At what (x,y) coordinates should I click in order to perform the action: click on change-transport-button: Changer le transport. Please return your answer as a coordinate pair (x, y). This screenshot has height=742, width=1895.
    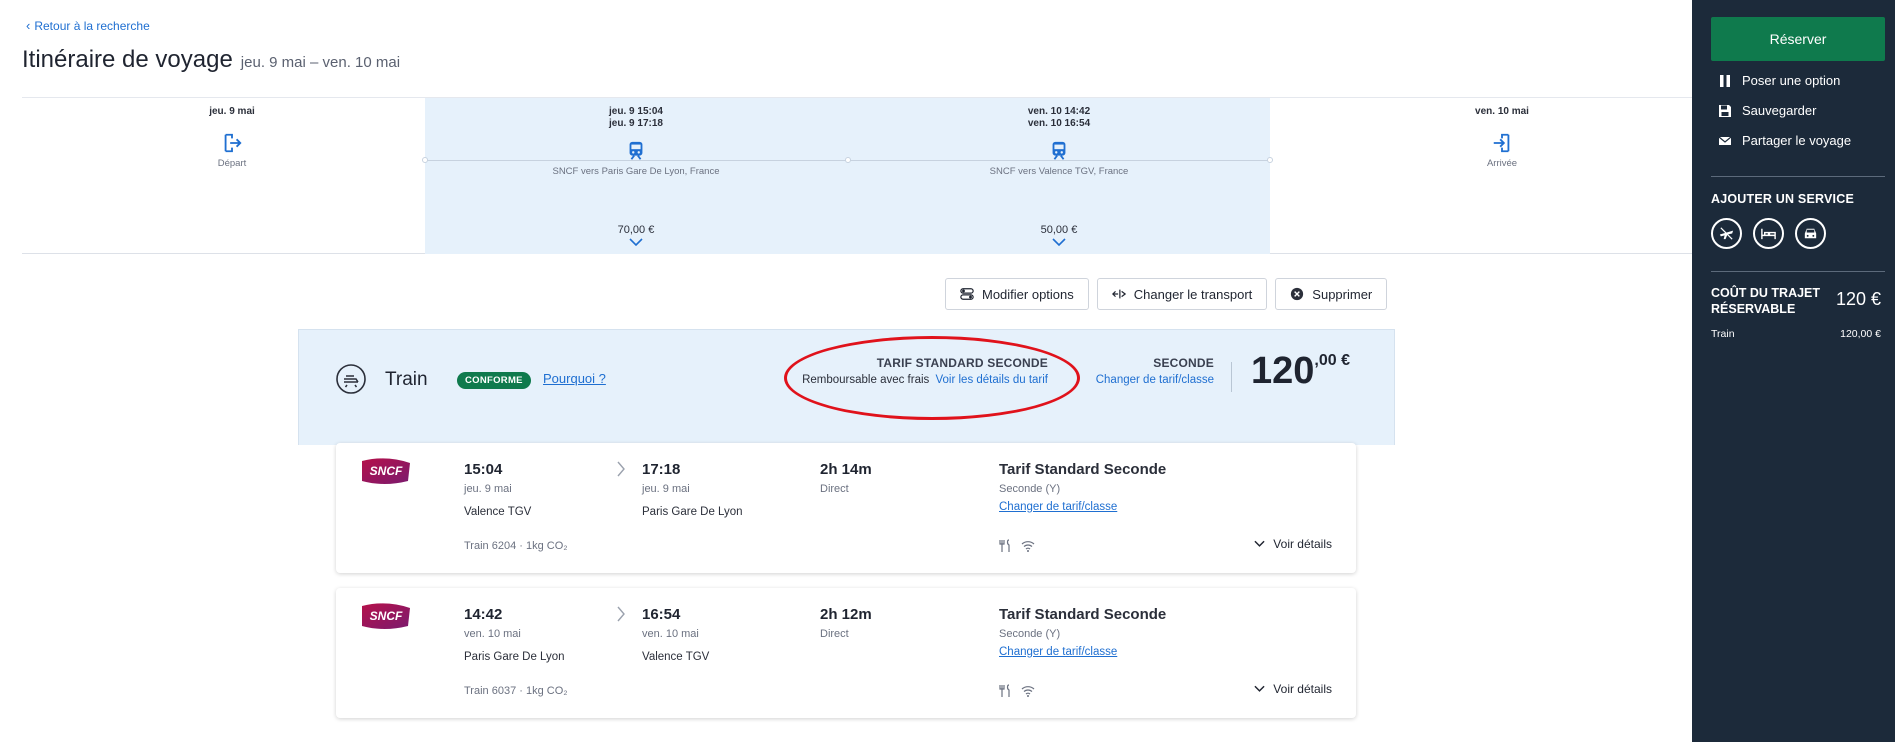
    Looking at the image, I should click on (1182, 294).